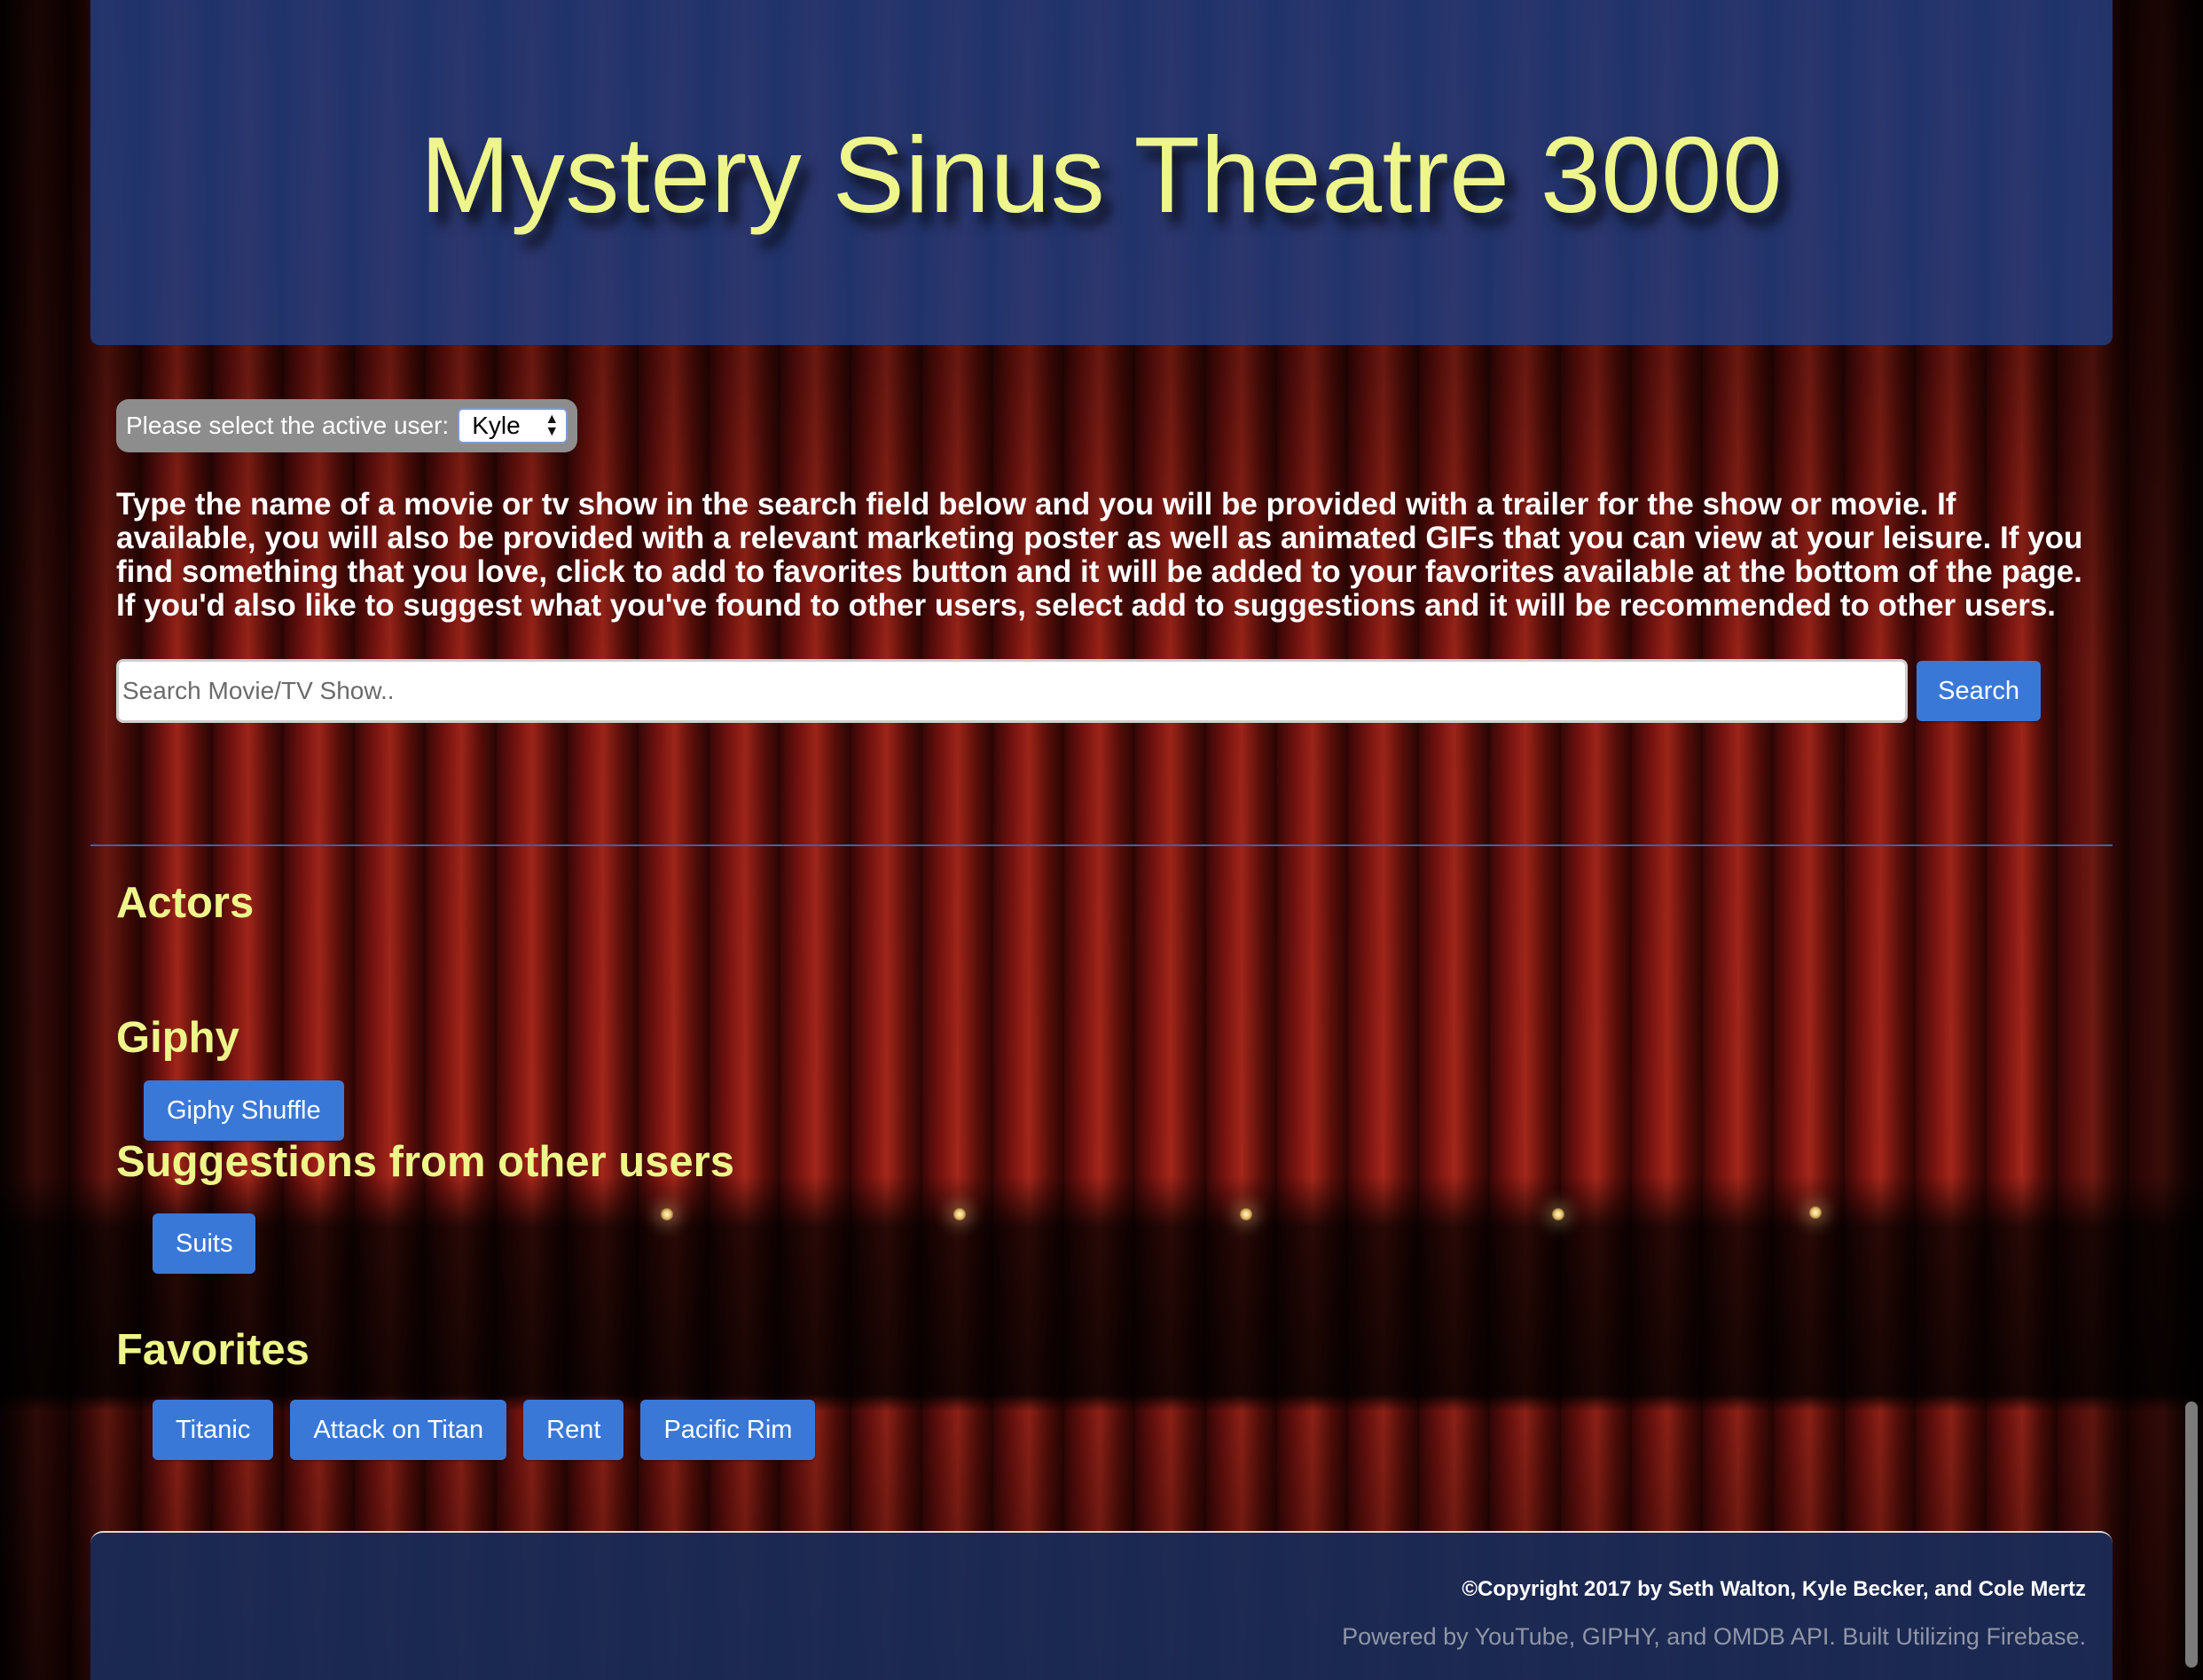 The height and width of the screenshot is (1680, 2203). I want to click on active-user-dropdown: Kyle ▲ ▼, so click(513, 426).